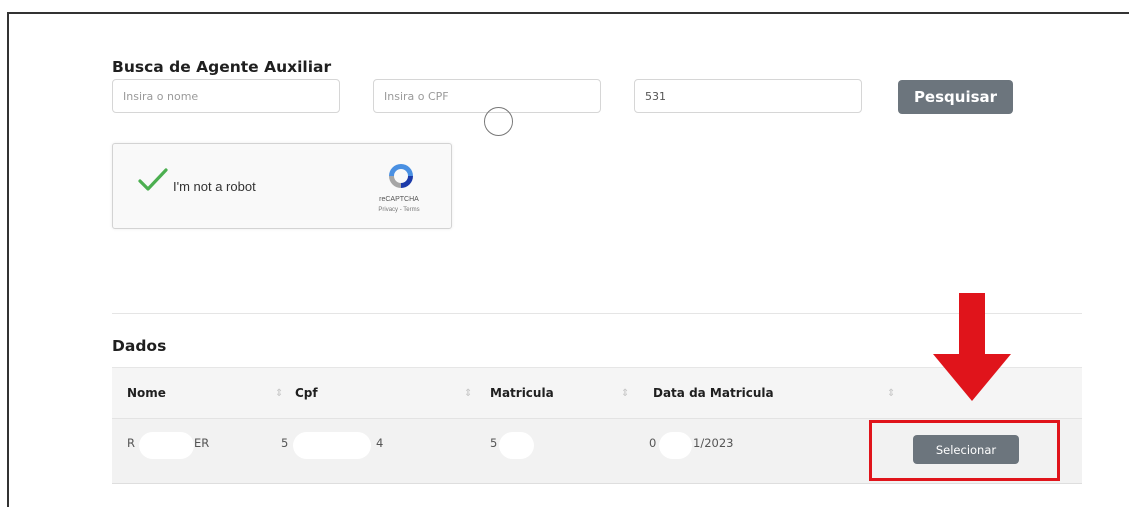  I want to click on column-header-nome: Nome, so click(146, 393).